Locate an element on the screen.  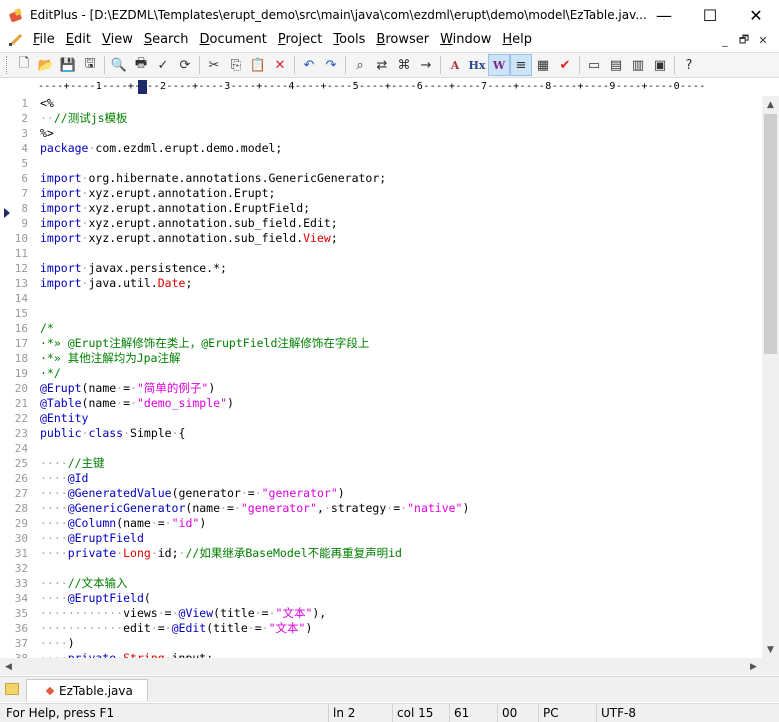
code-line: 26 ····@Id is located at coordinates (380, 478).